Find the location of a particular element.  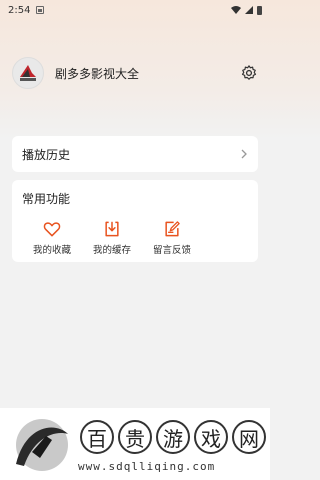

download-icon is located at coordinates (112, 229).